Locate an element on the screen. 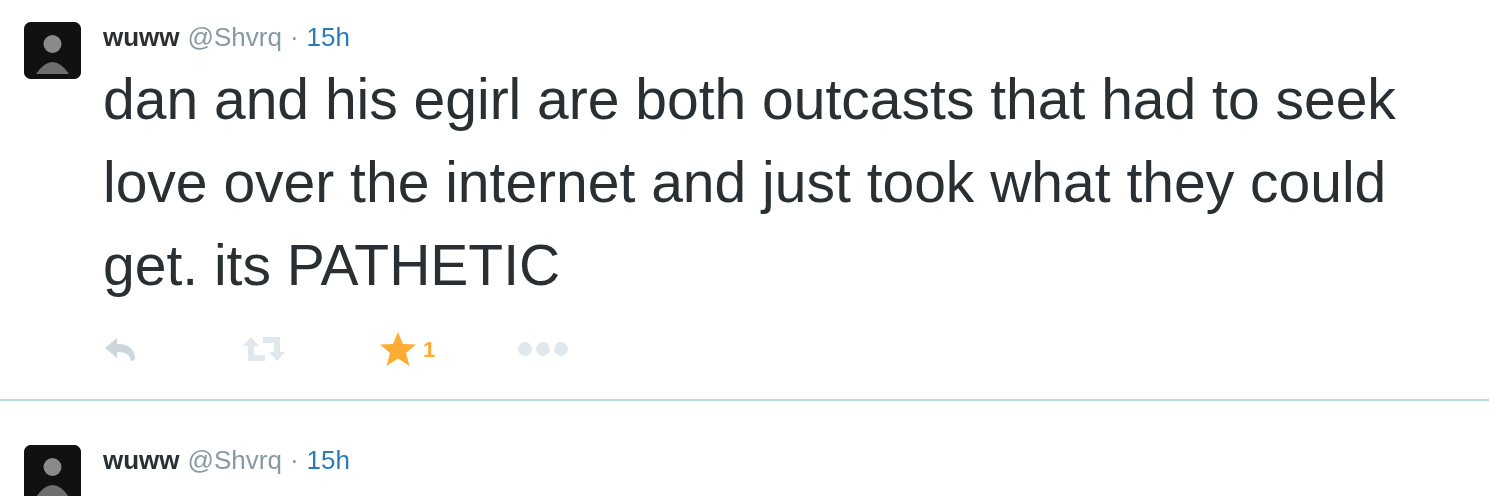 This screenshot has width=1489, height=496. more-icon is located at coordinates (543, 349).